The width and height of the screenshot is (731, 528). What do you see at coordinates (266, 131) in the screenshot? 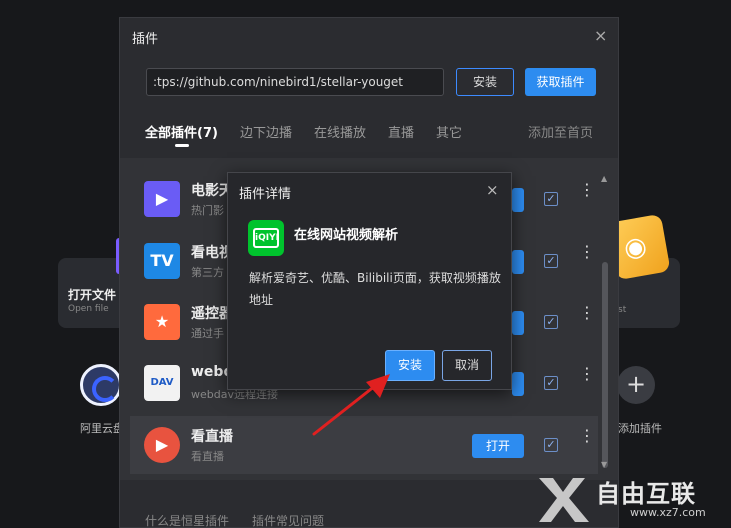
I see `tab-download-play: 边下边播` at bounding box center [266, 131].